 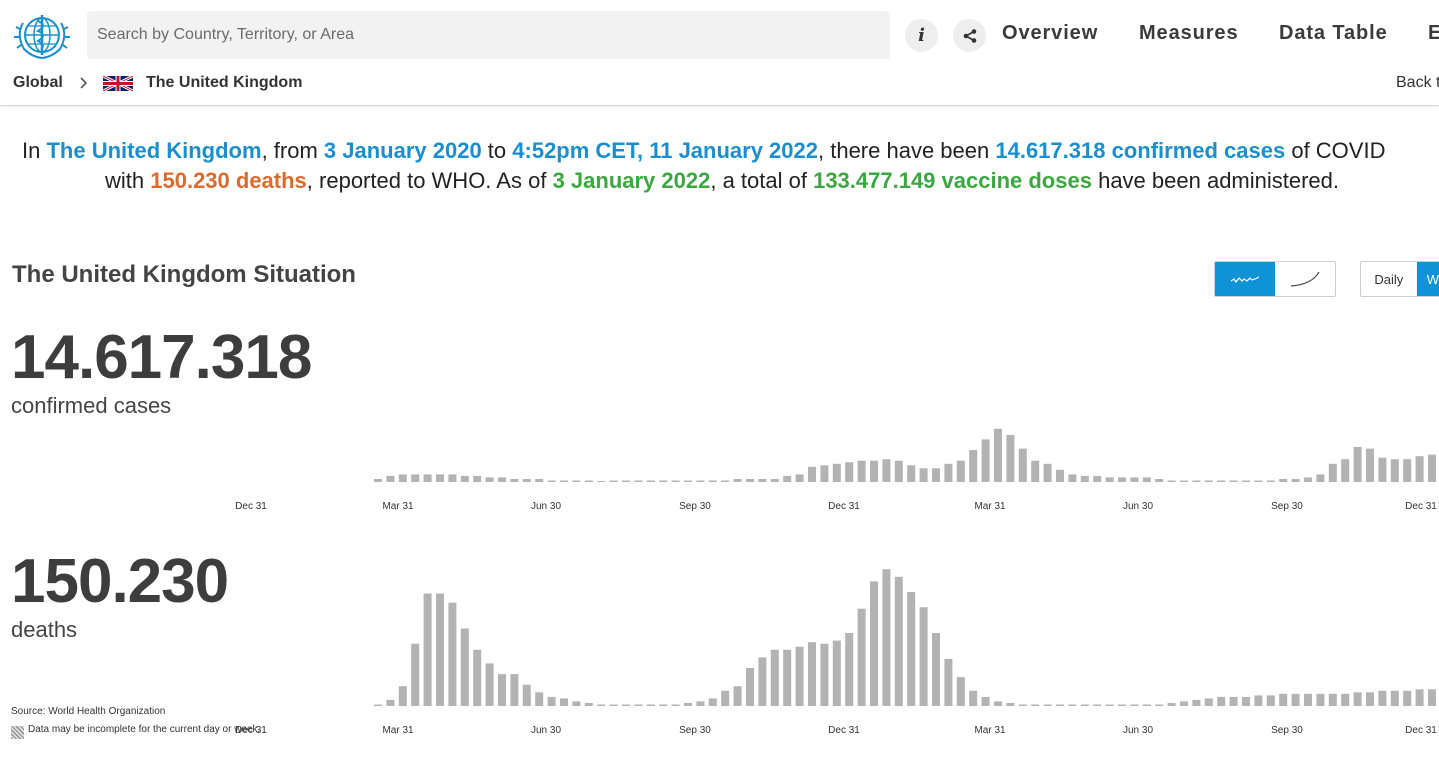 I want to click on search-input, so click(x=488, y=35).